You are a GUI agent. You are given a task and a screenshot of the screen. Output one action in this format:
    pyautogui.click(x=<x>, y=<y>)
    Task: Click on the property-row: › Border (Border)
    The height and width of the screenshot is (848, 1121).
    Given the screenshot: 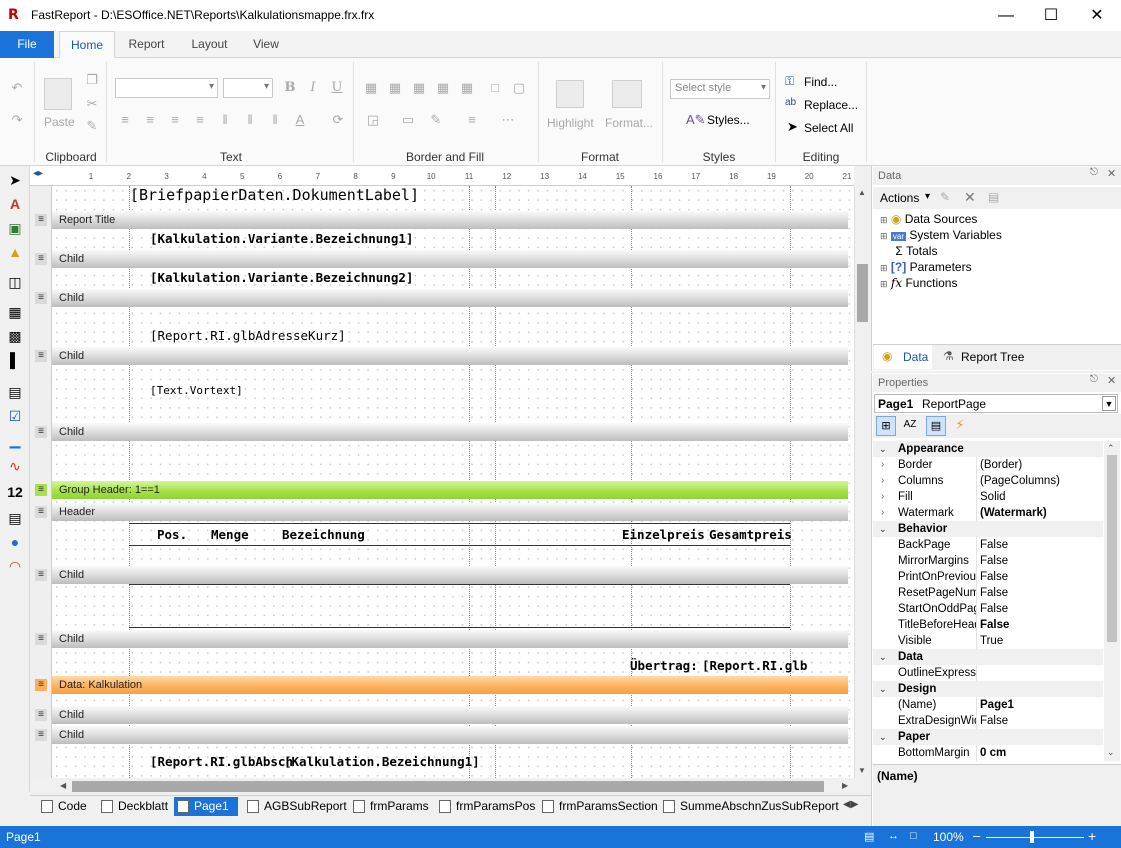 What is the action you would take?
    pyautogui.click(x=988, y=465)
    